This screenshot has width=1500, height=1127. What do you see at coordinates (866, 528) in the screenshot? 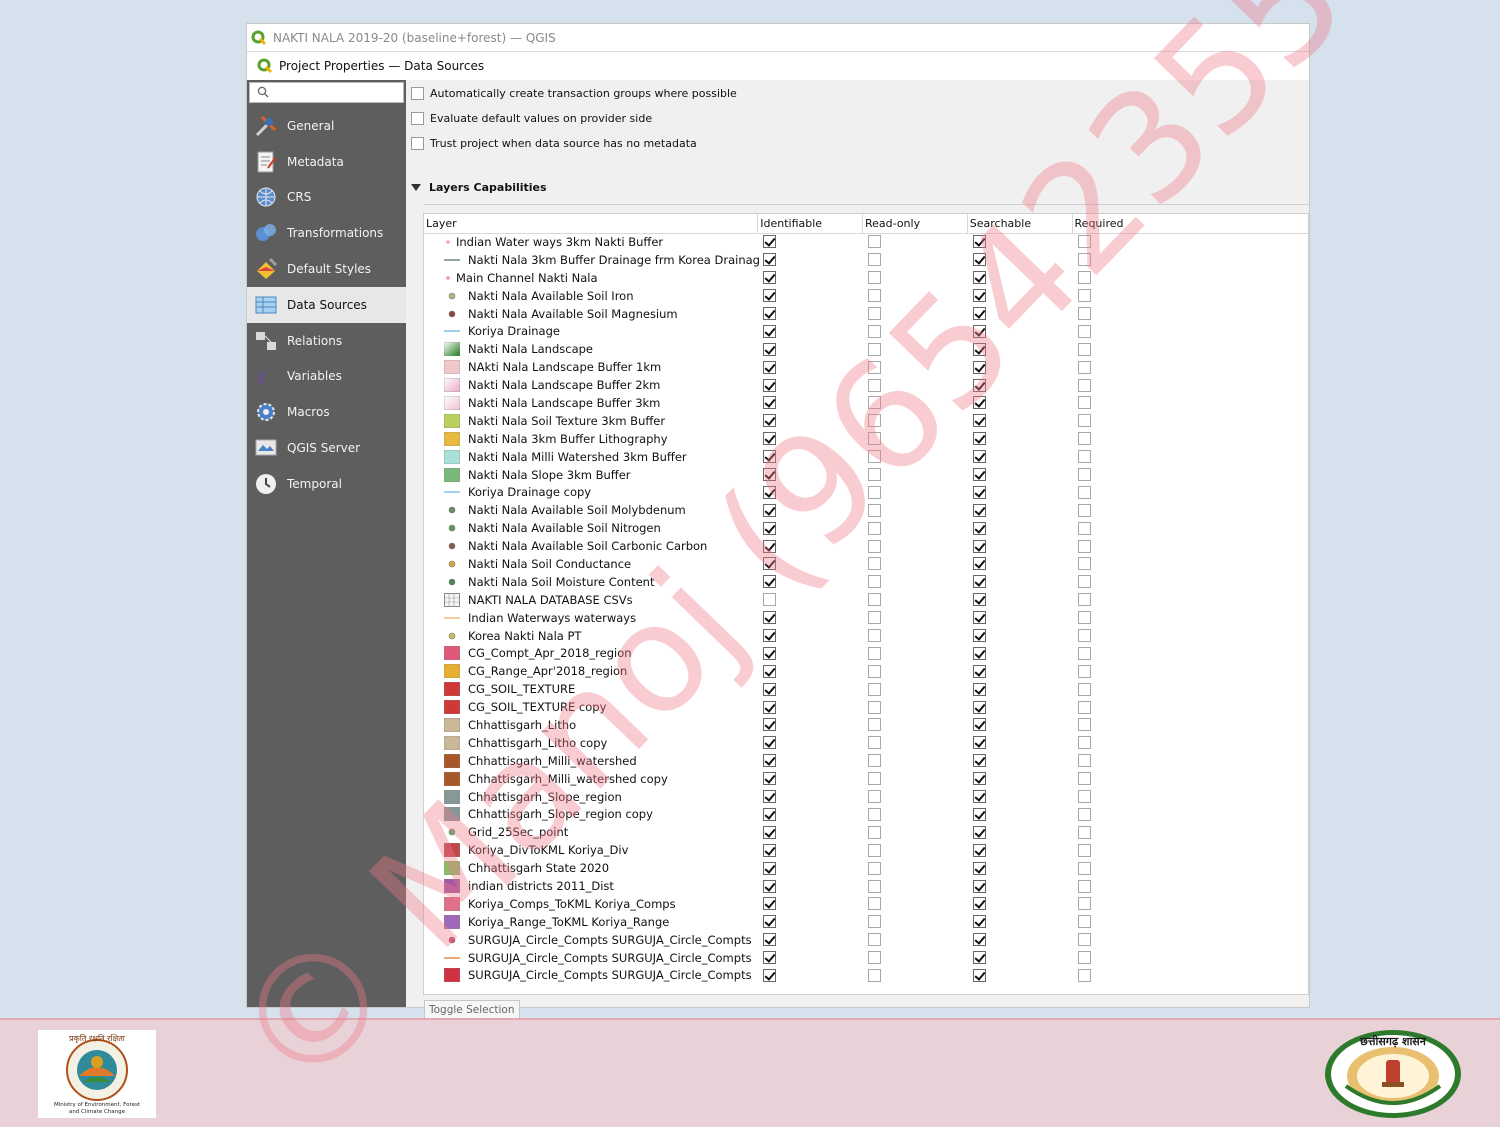
I see `table-row: Nakti Nala Available Soil Nitrogen` at bounding box center [866, 528].